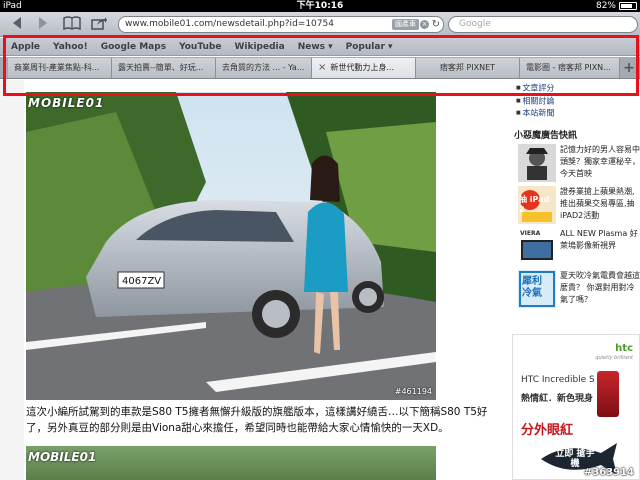 The width and height of the screenshot is (640, 480). I want to click on ad-thumb-image, so click(537, 163).